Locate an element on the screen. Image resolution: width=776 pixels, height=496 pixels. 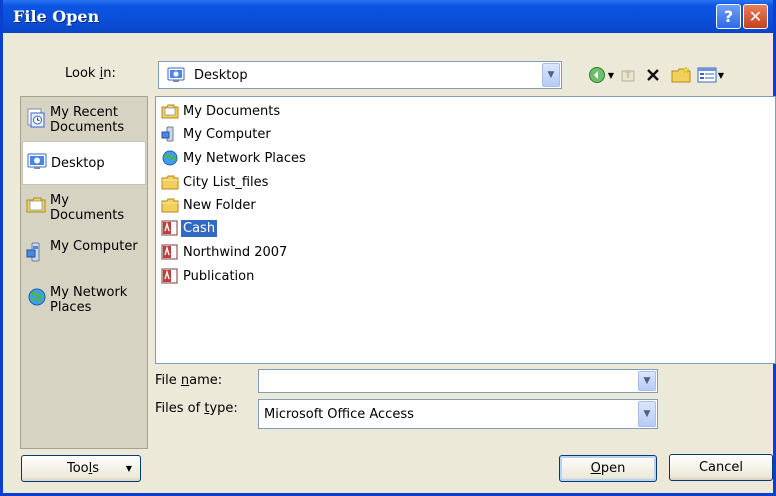
file-name: Northwind 2007 is located at coordinates (235, 252).